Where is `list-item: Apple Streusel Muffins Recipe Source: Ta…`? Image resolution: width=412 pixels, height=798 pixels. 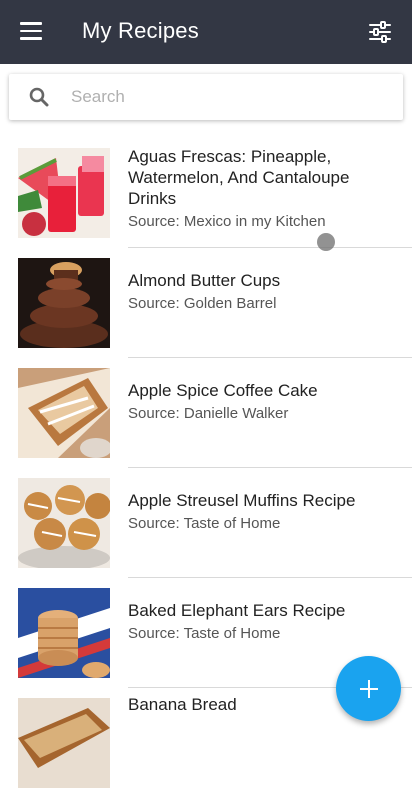 list-item: Apple Streusel Muffins Recipe Source: Ta… is located at coordinates (206, 523).